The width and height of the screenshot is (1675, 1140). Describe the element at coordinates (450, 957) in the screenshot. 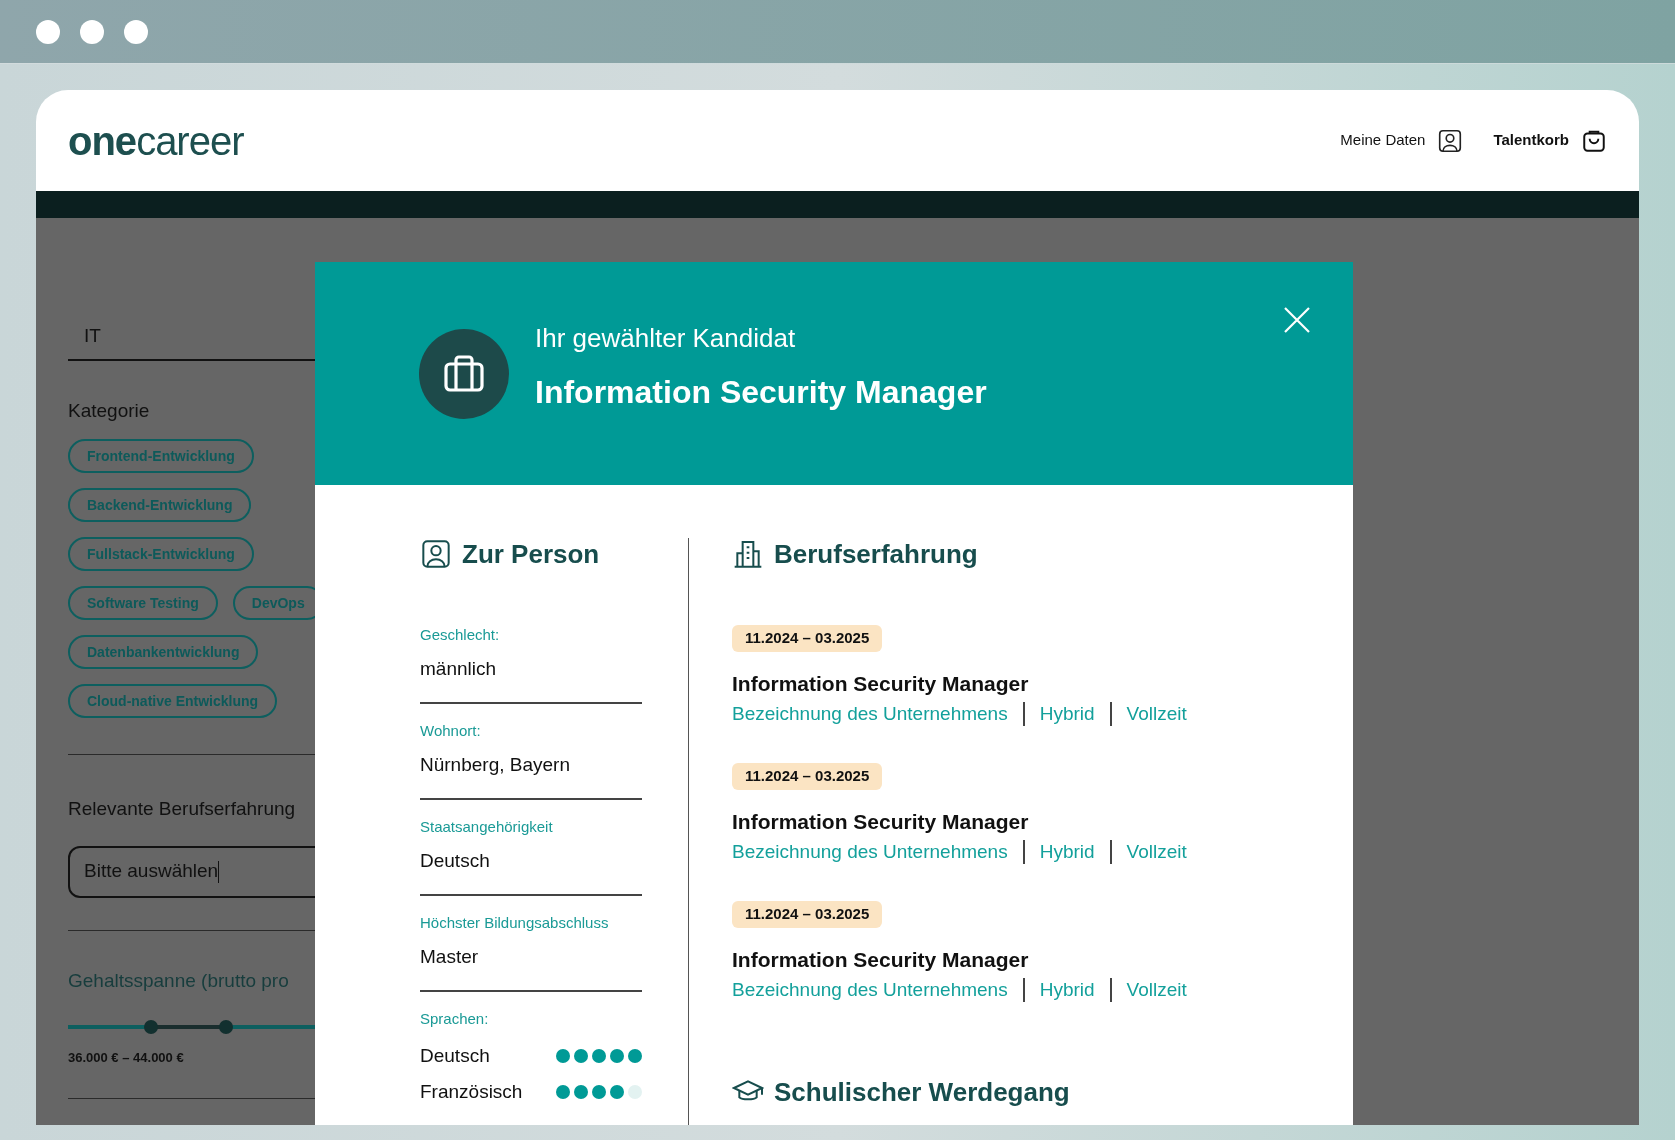

I see `field-value: Master` at that location.